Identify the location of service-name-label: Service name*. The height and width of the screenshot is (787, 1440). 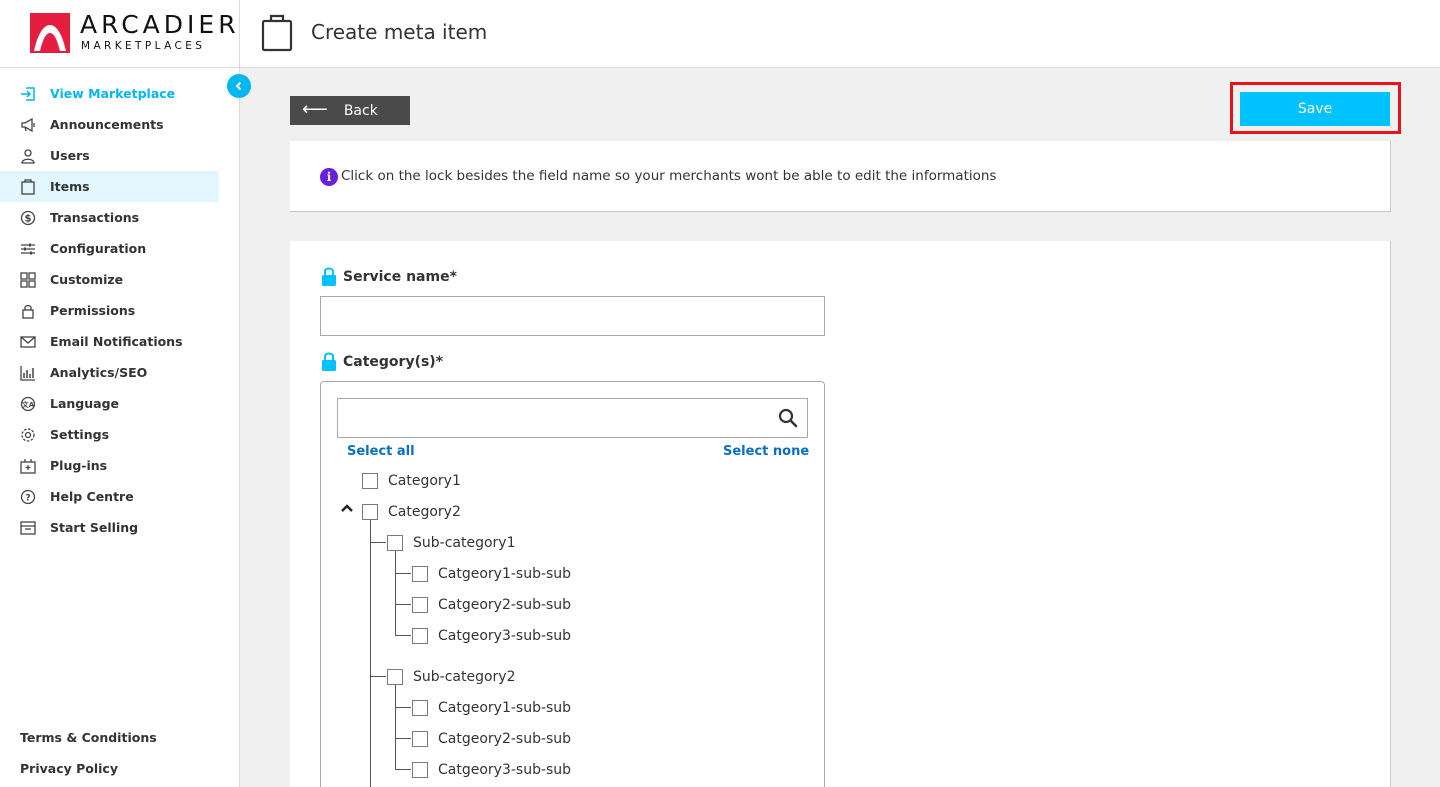
(400, 277).